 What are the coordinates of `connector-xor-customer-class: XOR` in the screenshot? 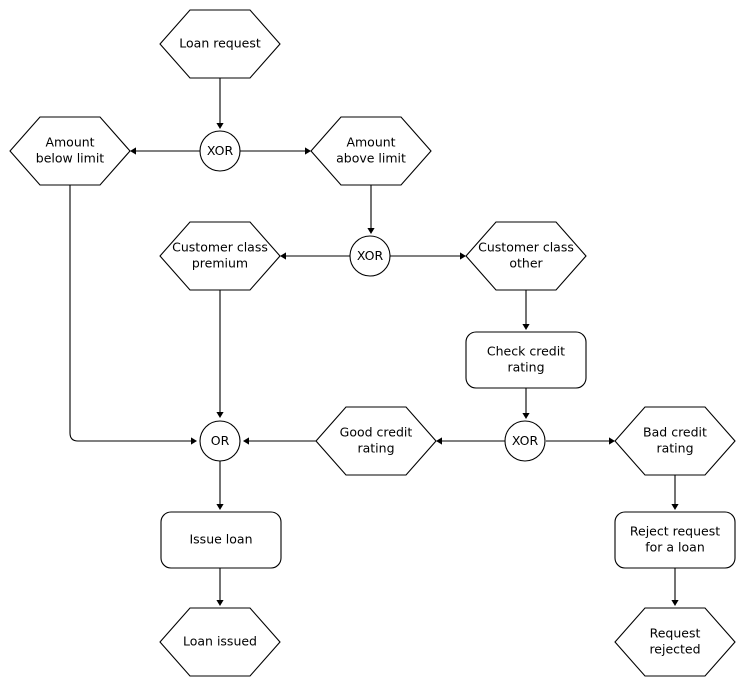 It's located at (370, 256).